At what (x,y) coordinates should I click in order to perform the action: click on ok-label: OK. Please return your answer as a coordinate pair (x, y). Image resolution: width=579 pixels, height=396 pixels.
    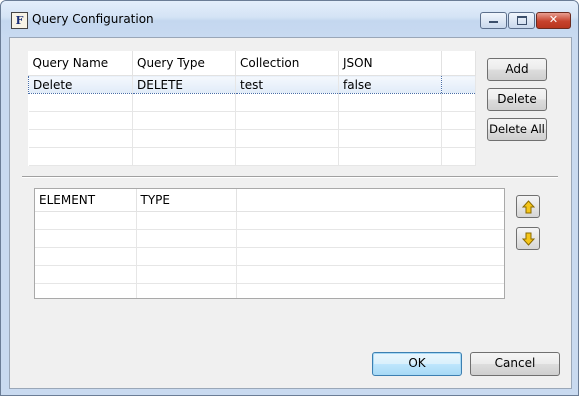
    Looking at the image, I should click on (417, 363).